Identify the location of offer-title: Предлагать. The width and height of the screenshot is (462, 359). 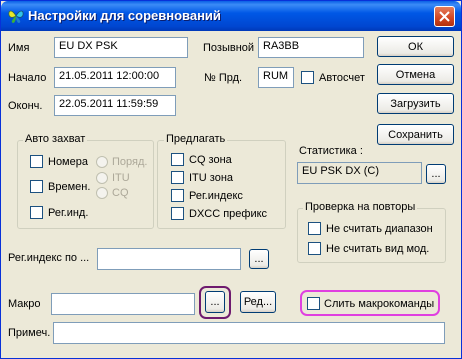
(196, 139).